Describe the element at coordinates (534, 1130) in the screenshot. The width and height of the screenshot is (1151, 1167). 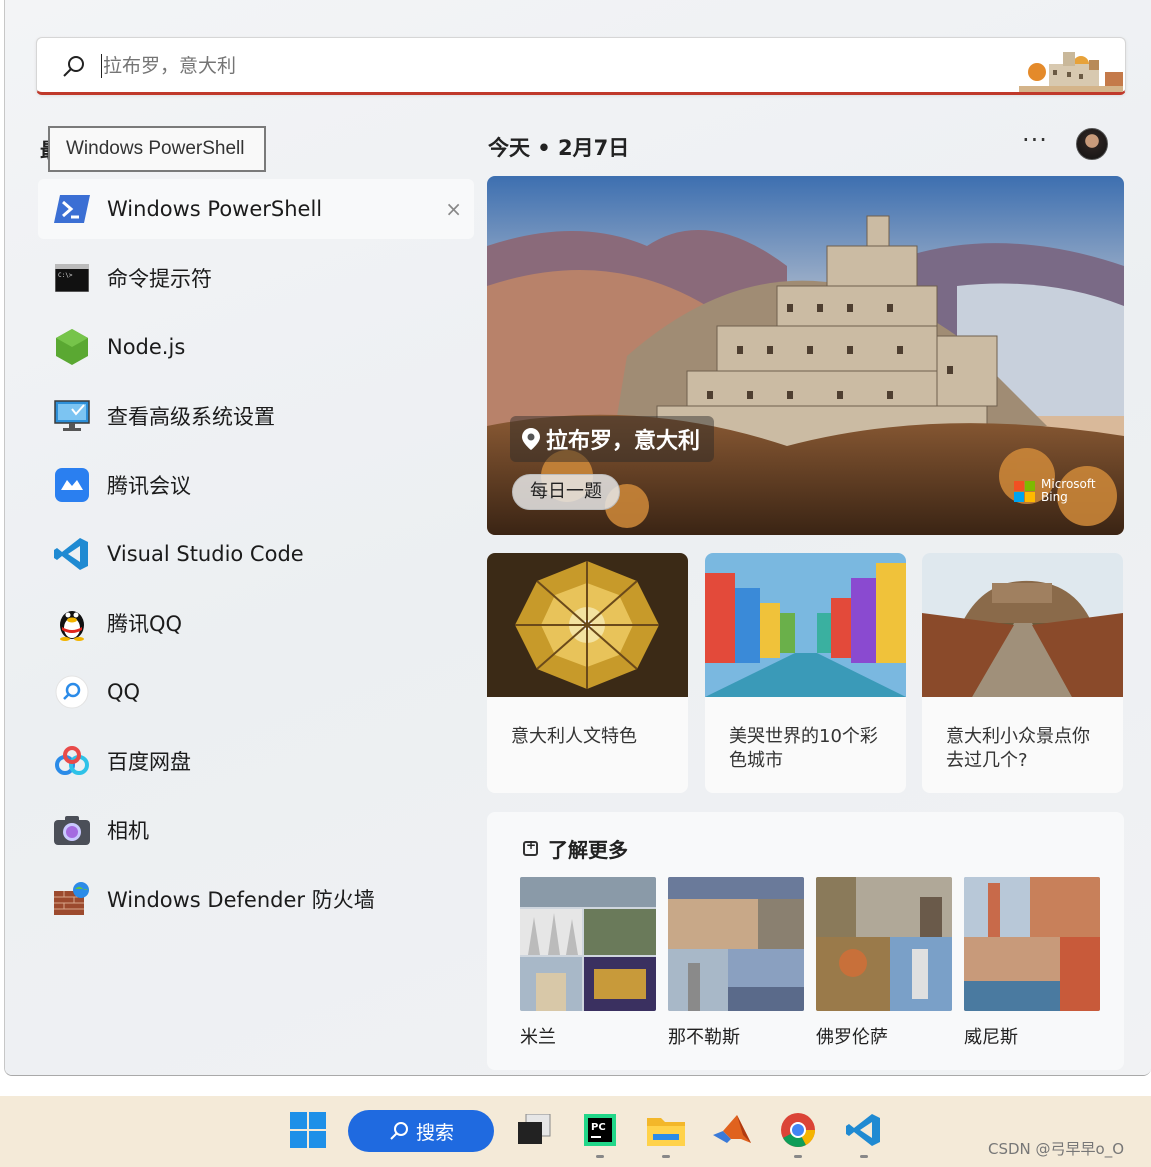
I see `task-view-icon` at that location.